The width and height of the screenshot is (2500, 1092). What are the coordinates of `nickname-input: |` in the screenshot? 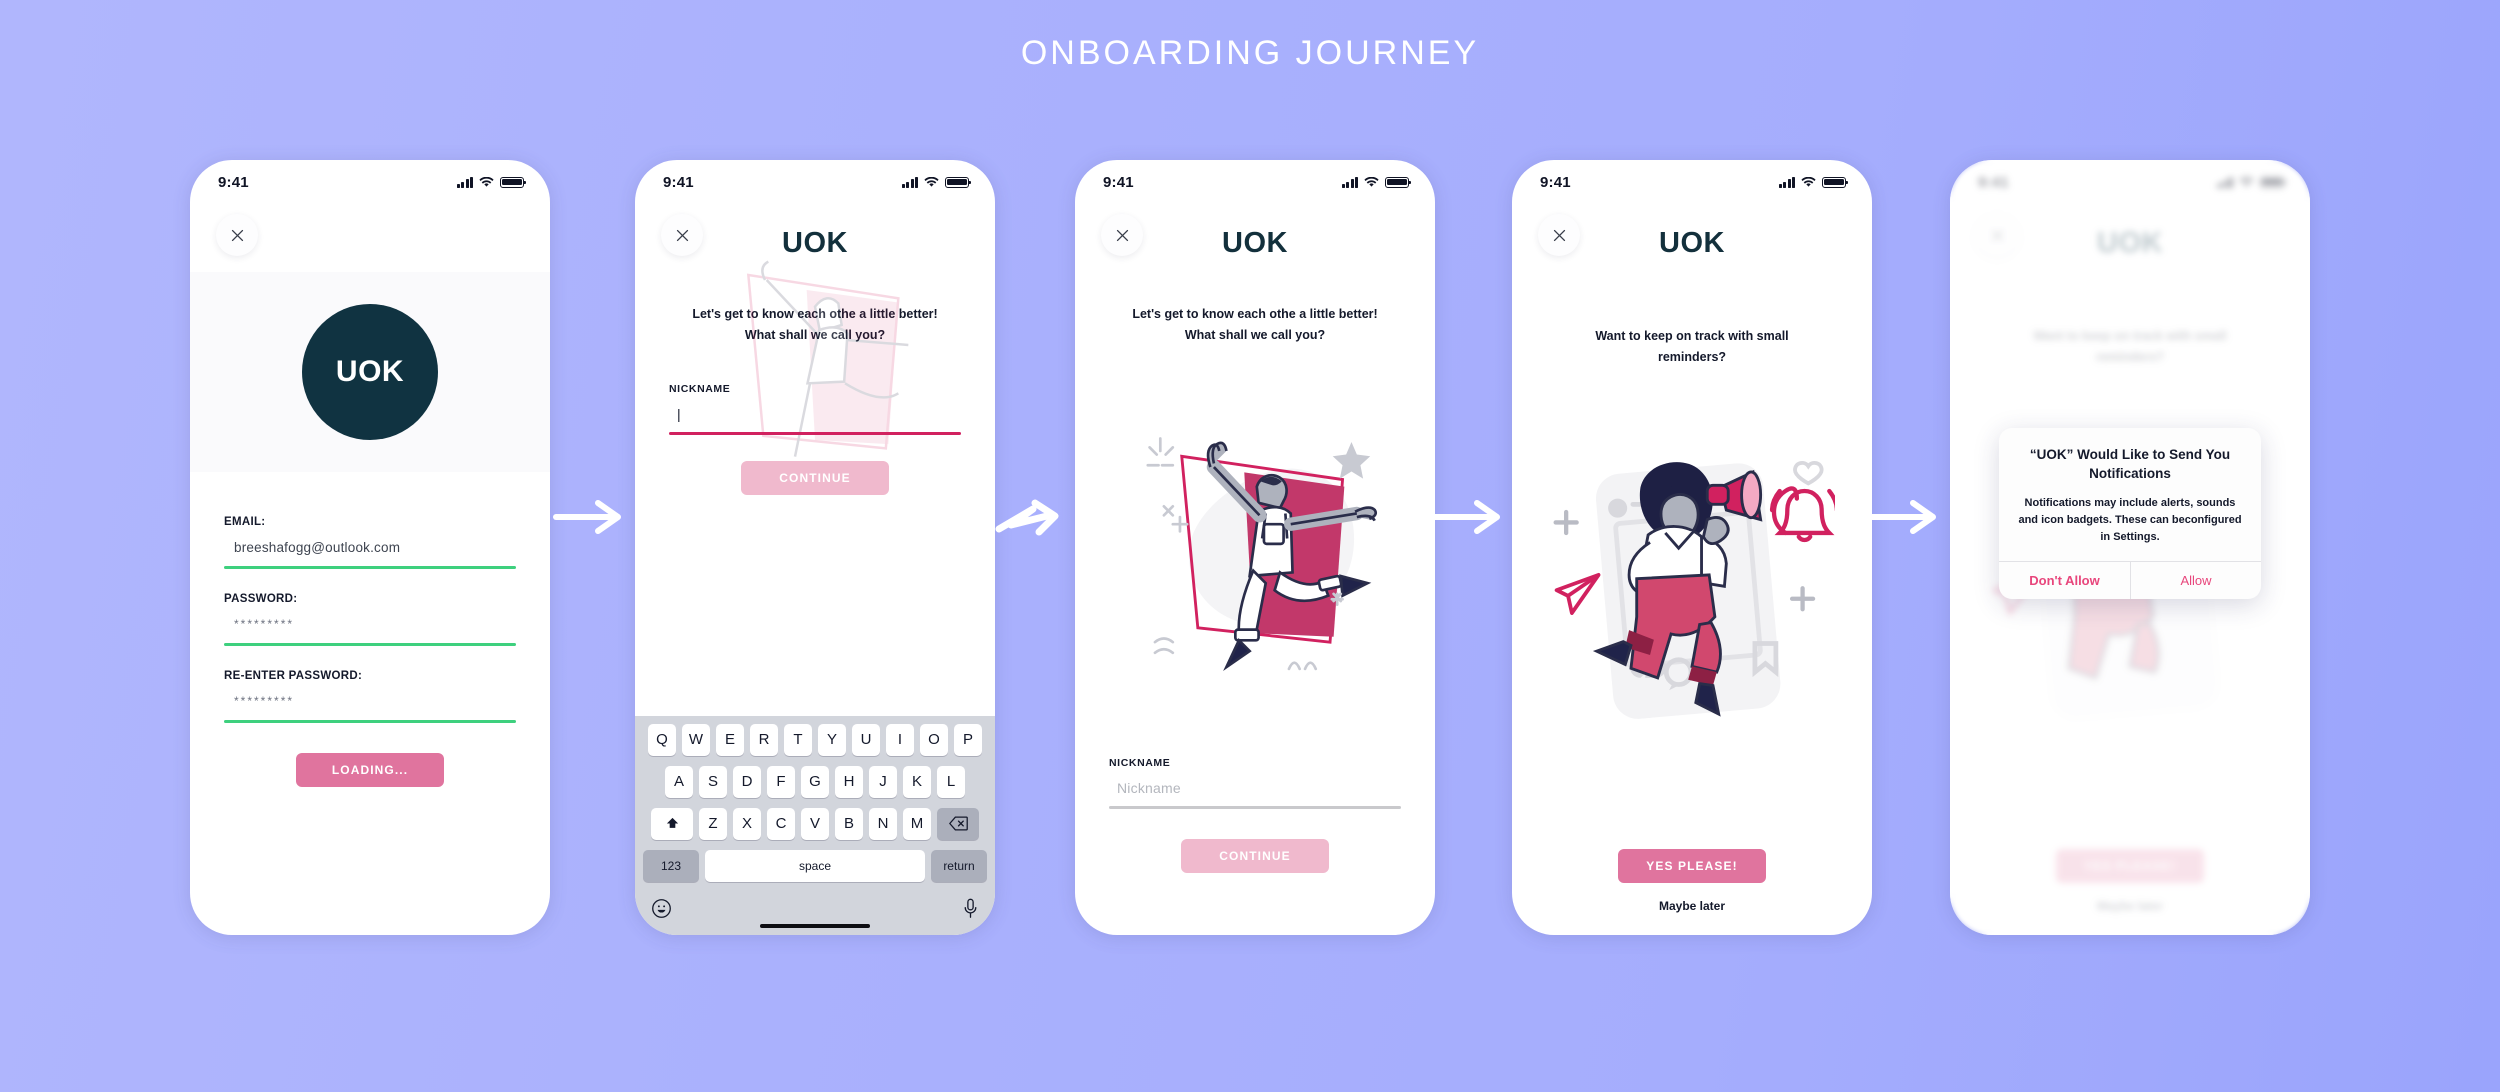 It's located at (815, 415).